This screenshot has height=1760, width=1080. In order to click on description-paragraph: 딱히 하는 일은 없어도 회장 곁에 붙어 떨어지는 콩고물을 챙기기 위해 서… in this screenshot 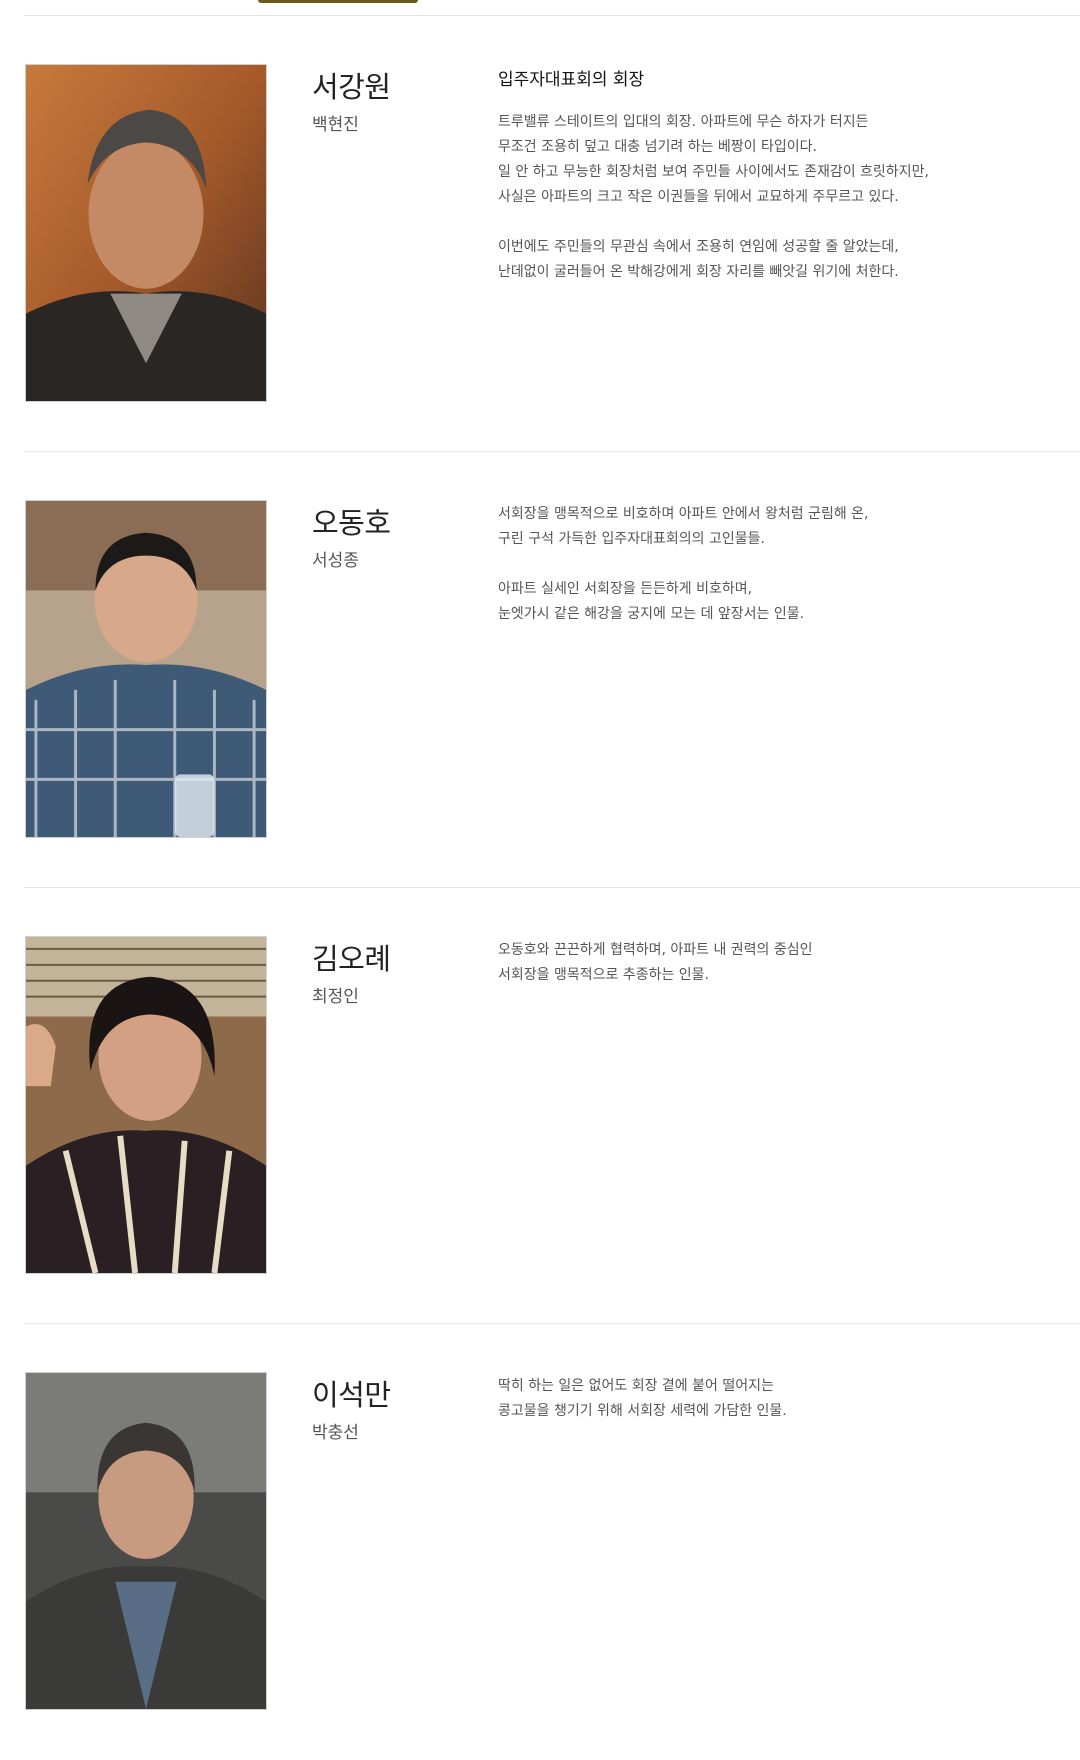, I will do `click(642, 1398)`.